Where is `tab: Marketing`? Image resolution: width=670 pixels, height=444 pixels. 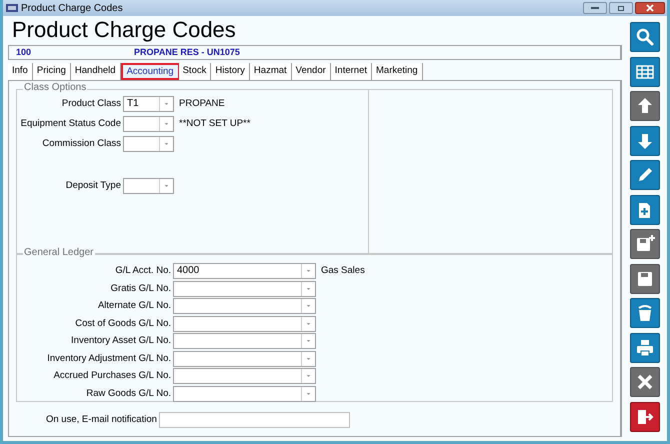
tab: Marketing is located at coordinates (397, 71).